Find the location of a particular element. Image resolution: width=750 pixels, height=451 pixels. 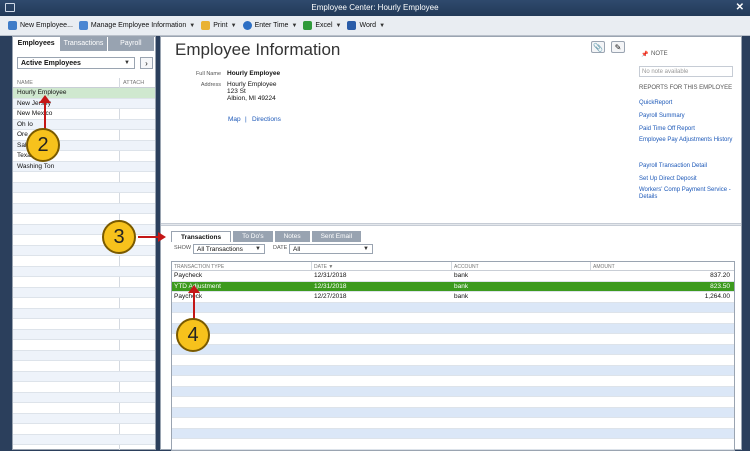

cell-amount: 1,264.00 is located at coordinates (717, 296).